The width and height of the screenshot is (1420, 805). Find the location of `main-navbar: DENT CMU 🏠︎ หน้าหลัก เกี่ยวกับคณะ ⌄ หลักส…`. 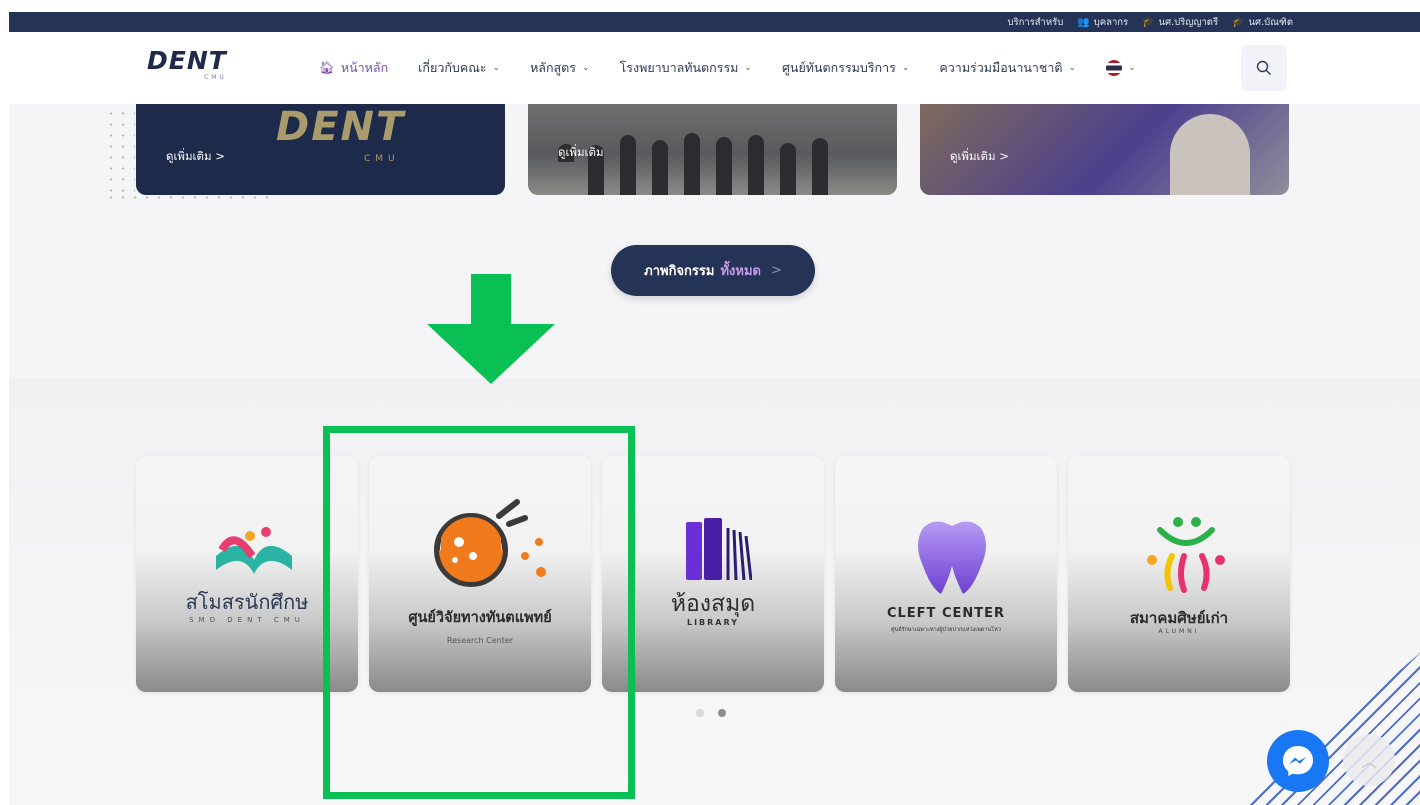

main-navbar: DENT CMU 🏠︎ หน้าหลัก เกี่ยวกับคณะ ⌄ หลักส… is located at coordinates (714, 68).